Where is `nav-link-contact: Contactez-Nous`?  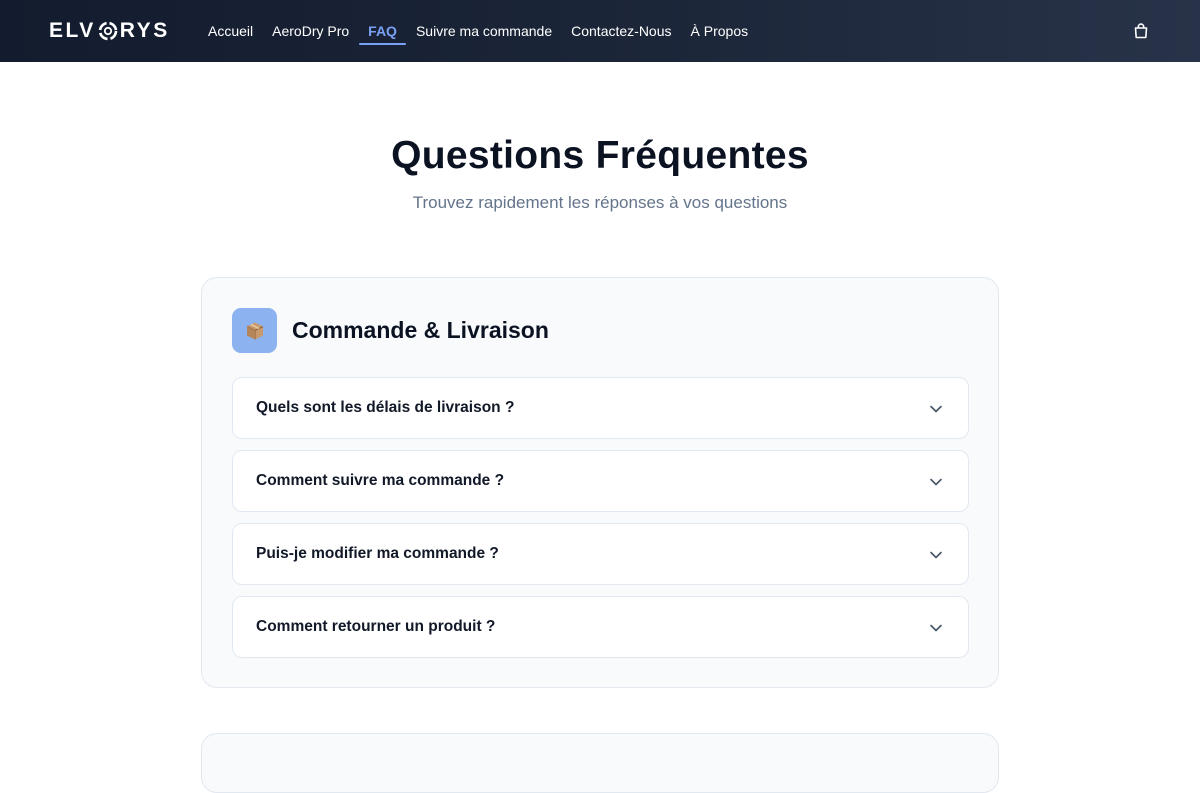
nav-link-contact: Contactez-Nous is located at coordinates (621, 31).